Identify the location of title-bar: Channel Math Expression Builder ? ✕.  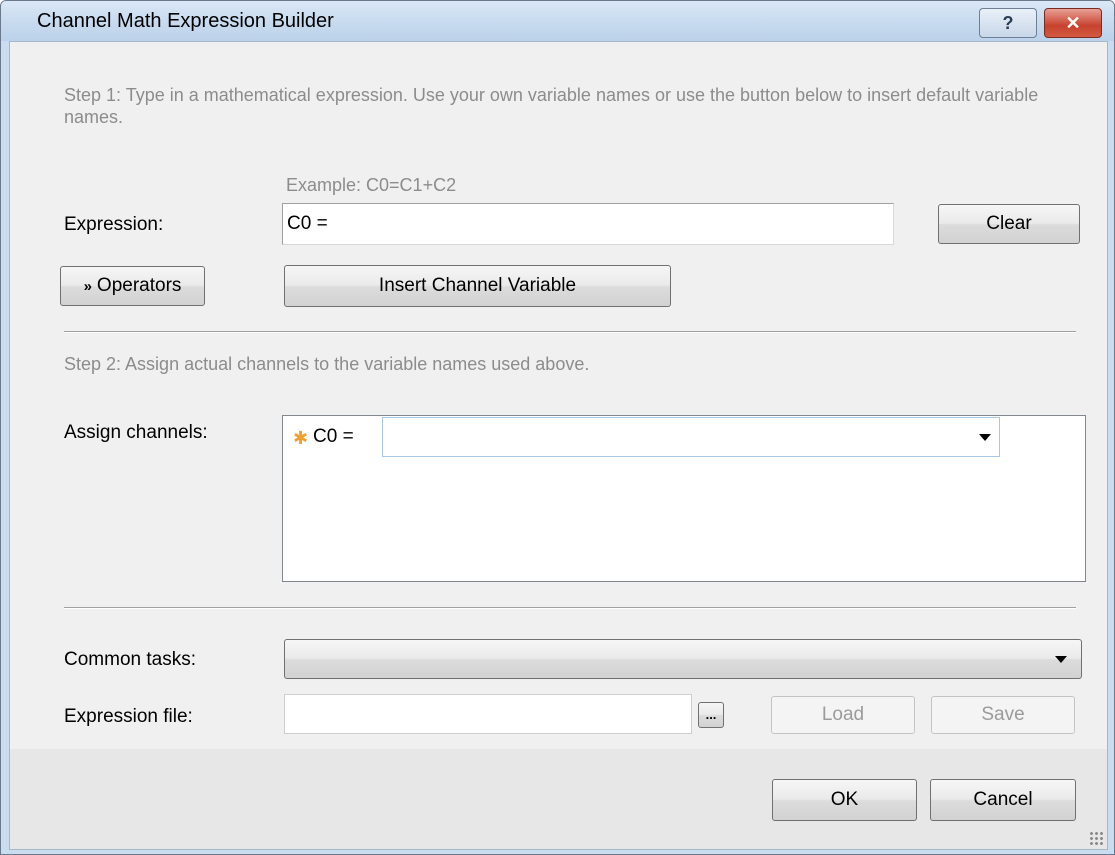
(557, 21).